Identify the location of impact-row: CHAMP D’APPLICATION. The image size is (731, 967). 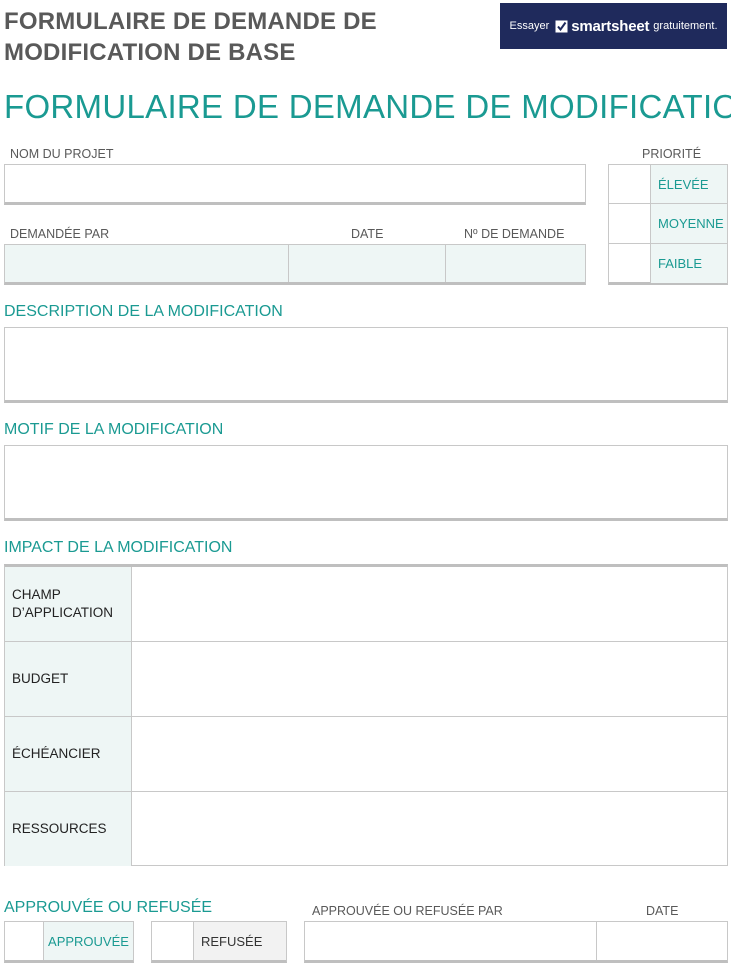
(366, 604).